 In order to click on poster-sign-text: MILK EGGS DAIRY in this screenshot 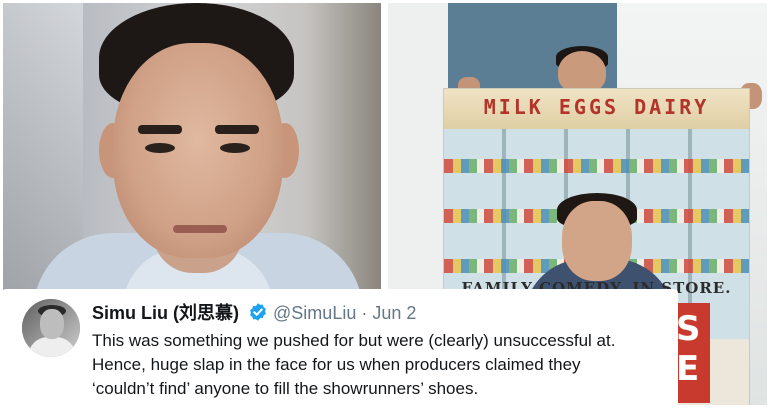, I will do `click(596, 107)`.